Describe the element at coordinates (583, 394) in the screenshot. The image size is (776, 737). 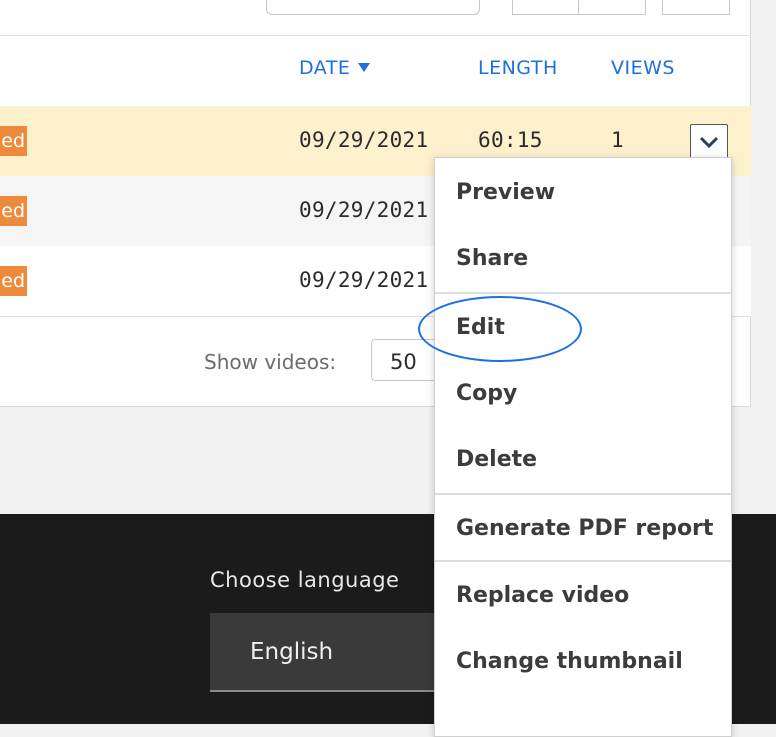
I see `menu-item-copy: Copy` at that location.